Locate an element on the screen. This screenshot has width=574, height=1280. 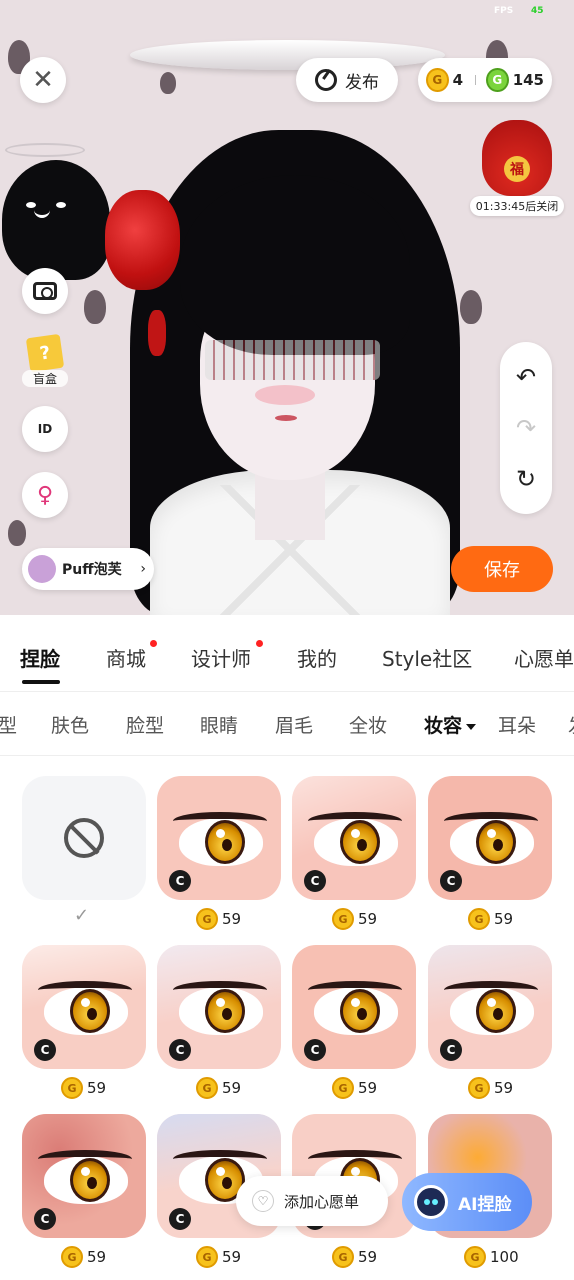
tab-face: 捏脸 is located at coordinates (40, 657).